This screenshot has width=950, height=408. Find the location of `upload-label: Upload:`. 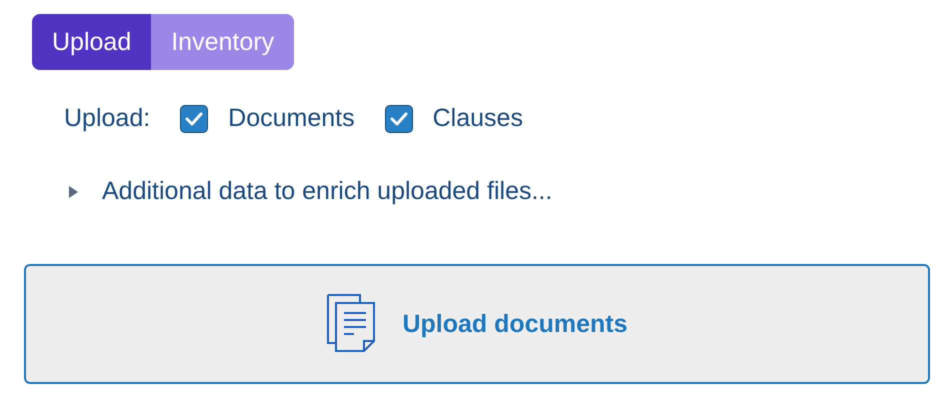

upload-label: Upload: is located at coordinates (107, 118).